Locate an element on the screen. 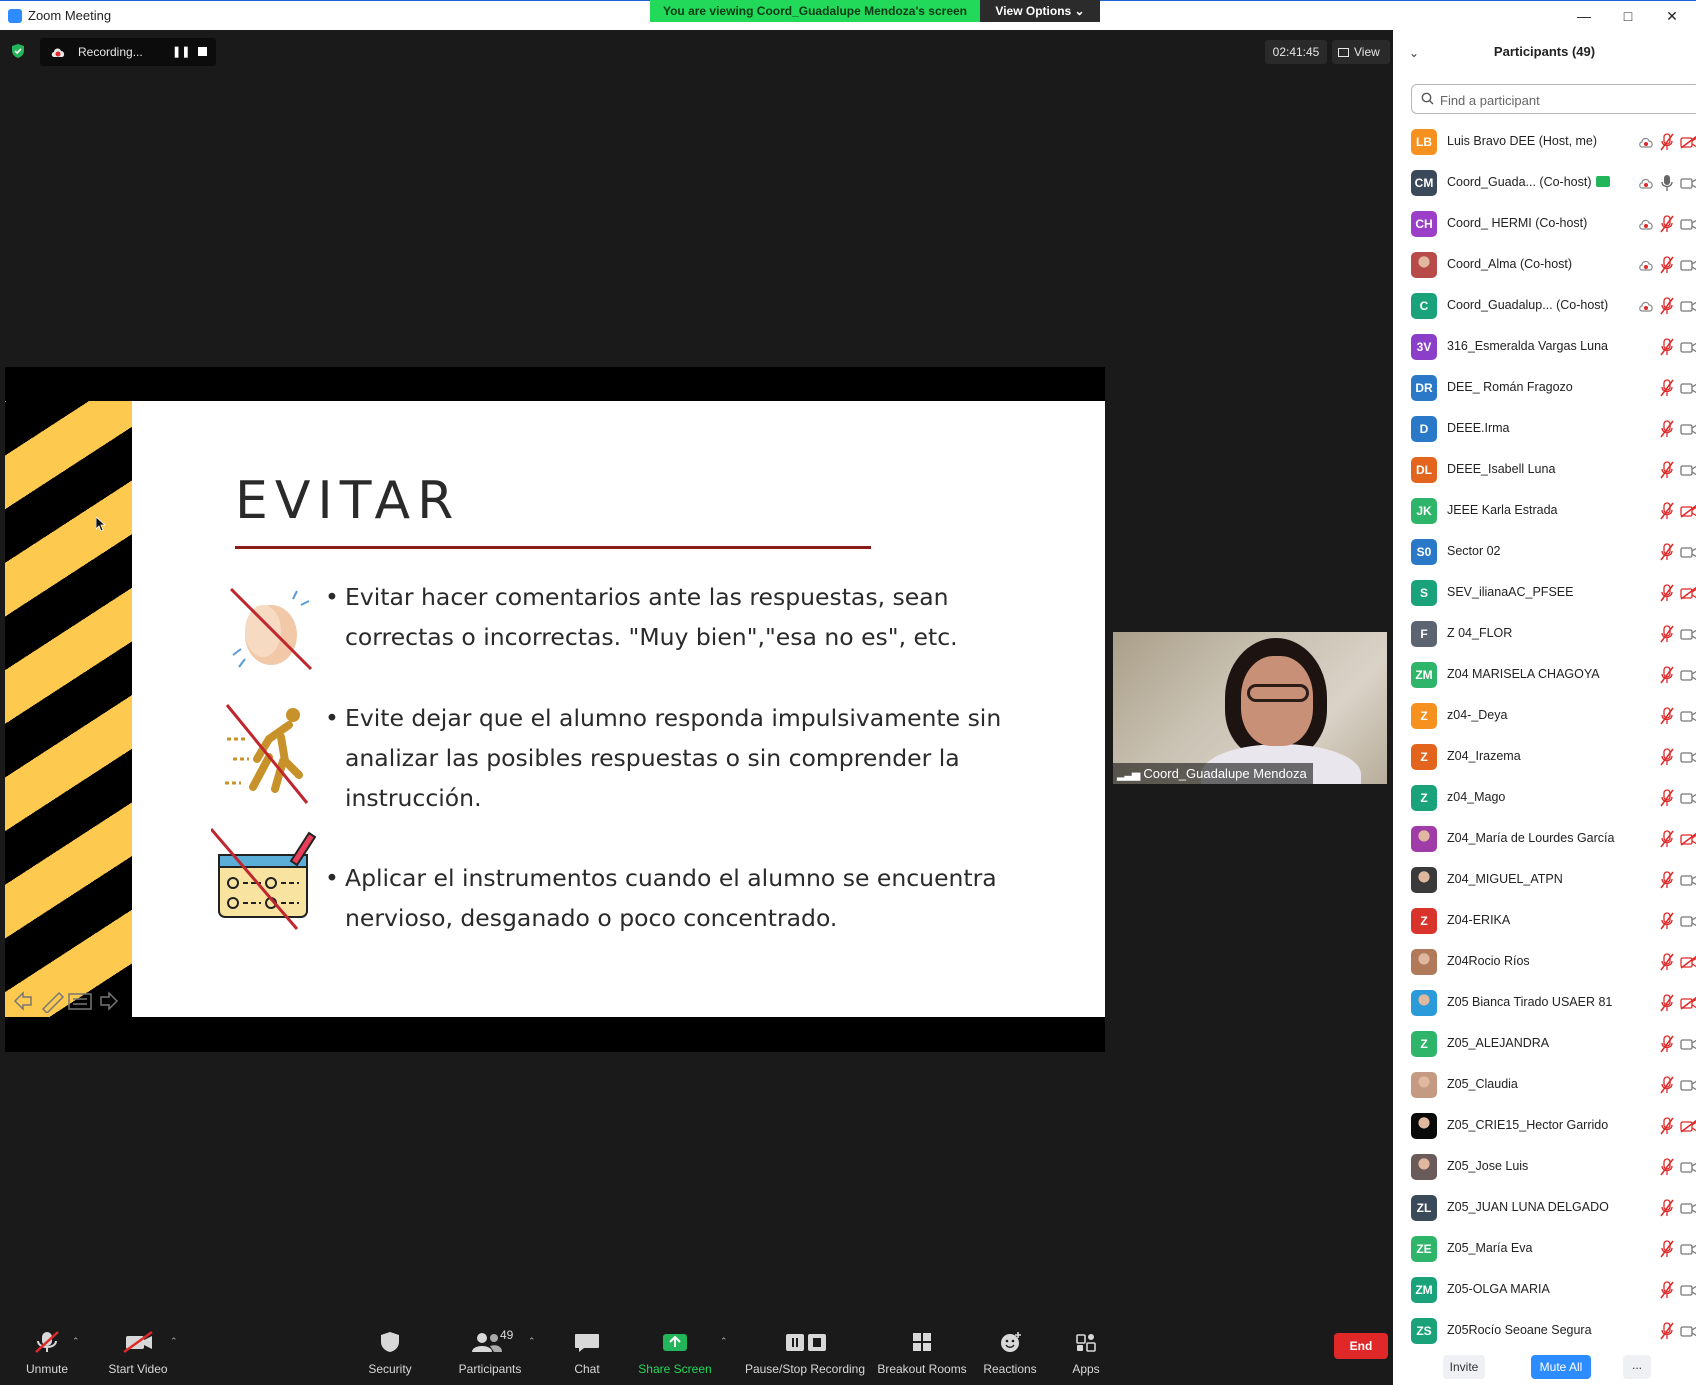 The width and height of the screenshot is (1696, 1385). share-screen-button: Share Screen is located at coordinates (675, 1352).